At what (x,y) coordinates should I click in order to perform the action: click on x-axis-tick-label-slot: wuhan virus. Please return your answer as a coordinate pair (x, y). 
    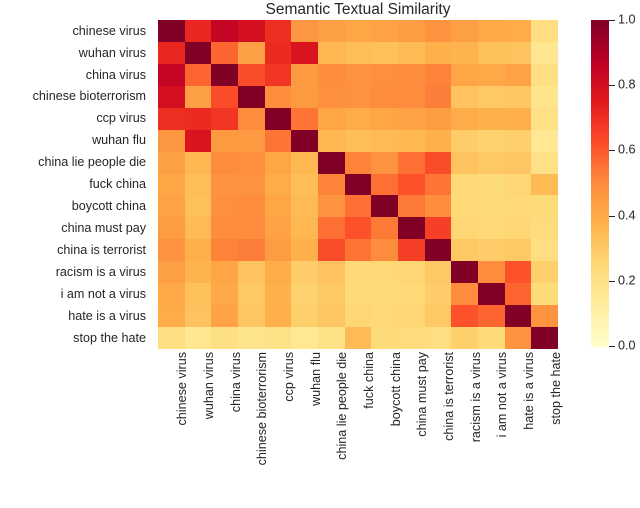
    Looking at the image, I should click on (200, 427).